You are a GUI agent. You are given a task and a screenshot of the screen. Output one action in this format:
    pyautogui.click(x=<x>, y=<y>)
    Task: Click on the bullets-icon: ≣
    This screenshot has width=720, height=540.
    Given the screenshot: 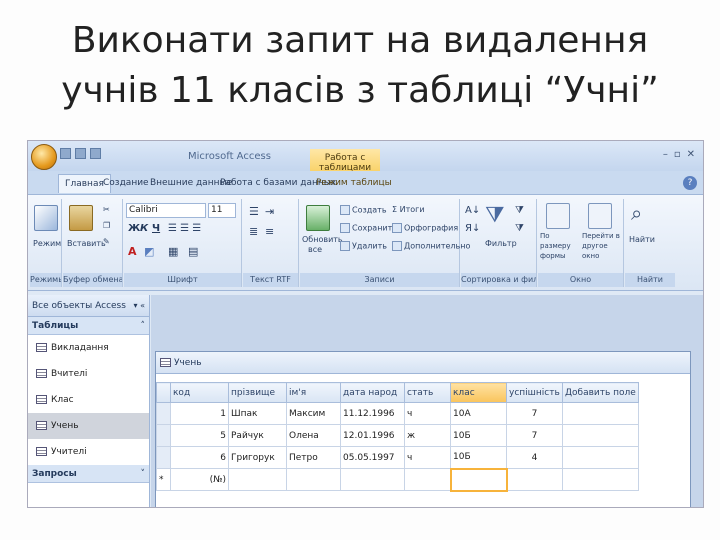 What is the action you would take?
    pyautogui.click(x=253, y=231)
    